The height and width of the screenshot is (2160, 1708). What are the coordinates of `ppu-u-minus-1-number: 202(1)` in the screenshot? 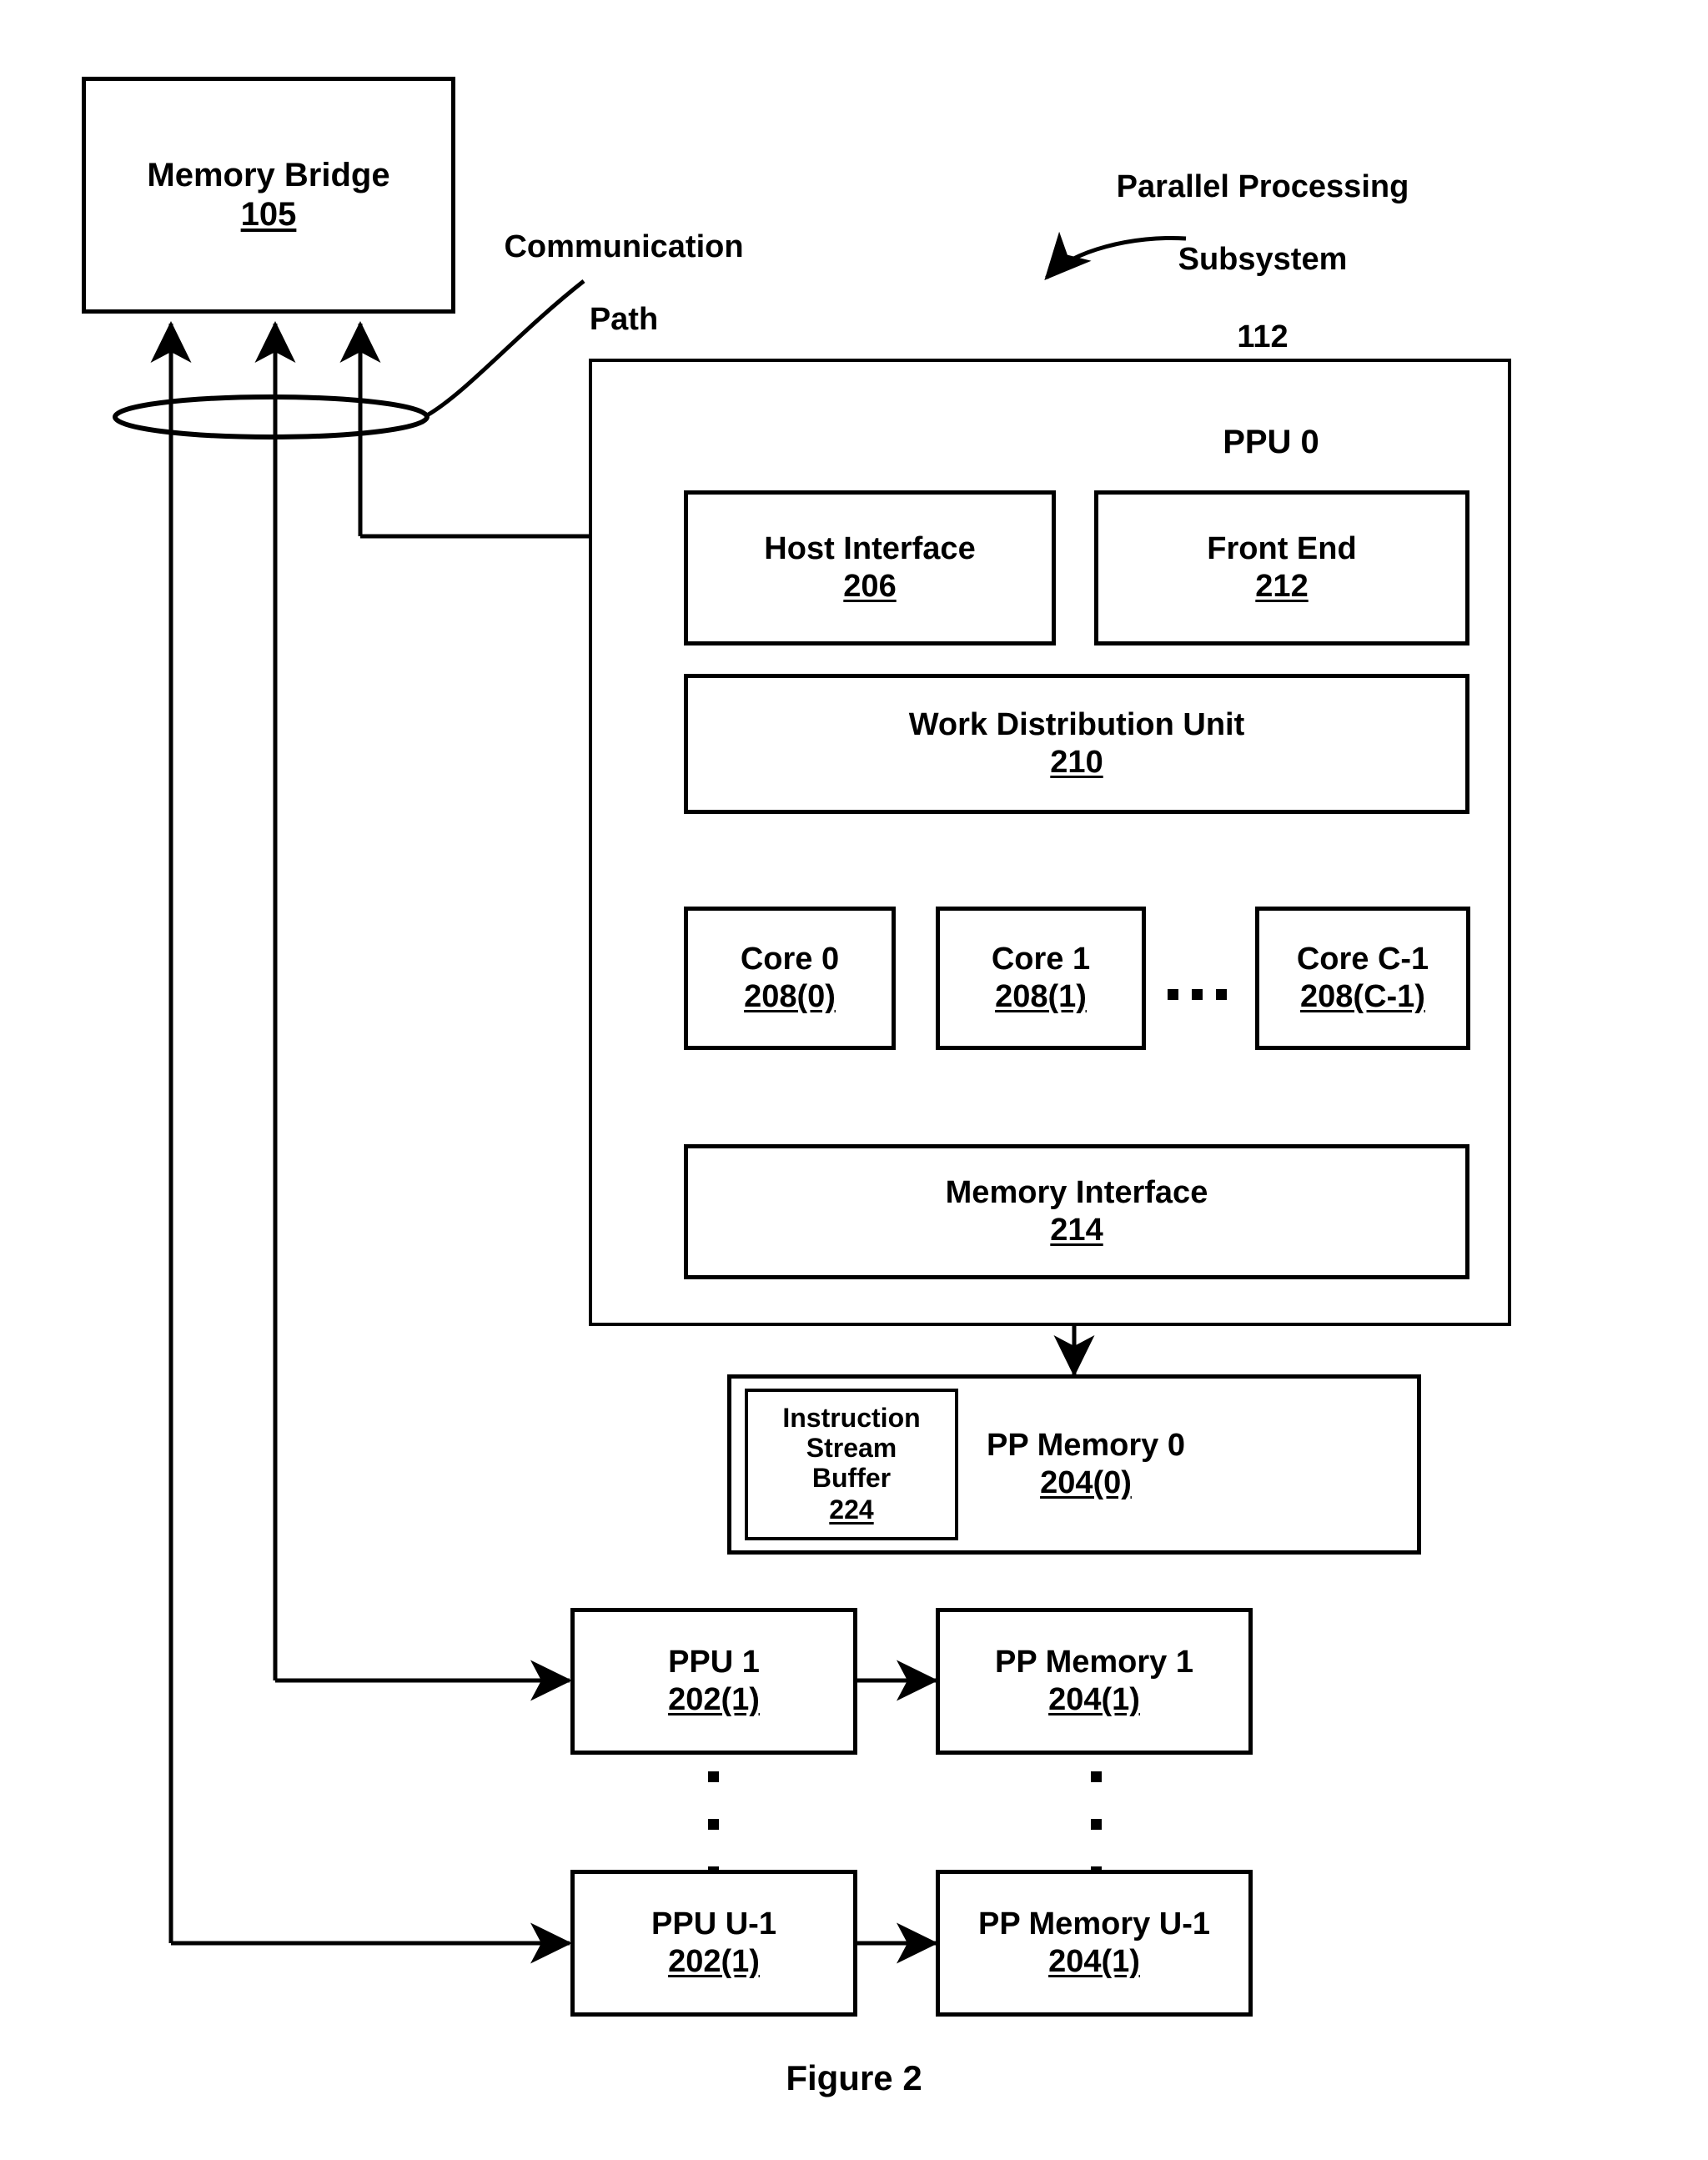 It's located at (714, 1962).